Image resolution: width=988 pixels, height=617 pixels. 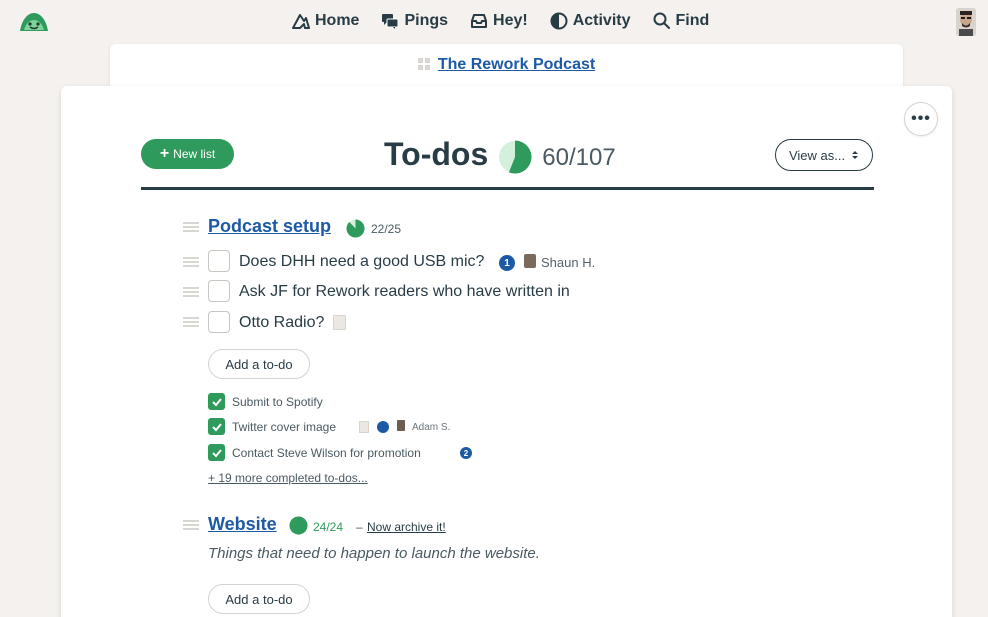 What do you see at coordinates (559, 21) in the screenshot?
I see `activity-icon` at bounding box center [559, 21].